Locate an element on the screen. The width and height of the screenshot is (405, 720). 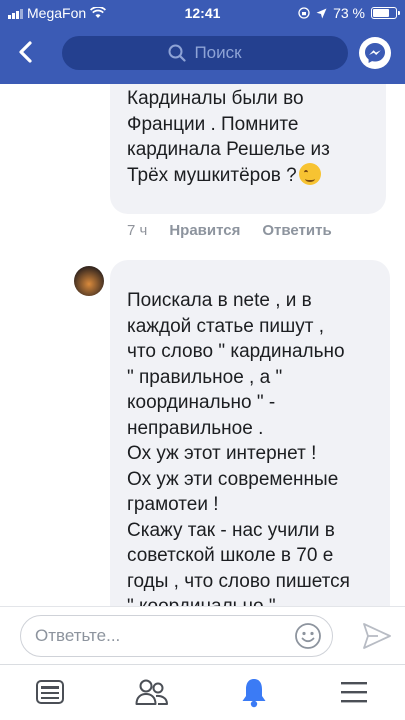
messenger-icon is located at coordinates (375, 53).